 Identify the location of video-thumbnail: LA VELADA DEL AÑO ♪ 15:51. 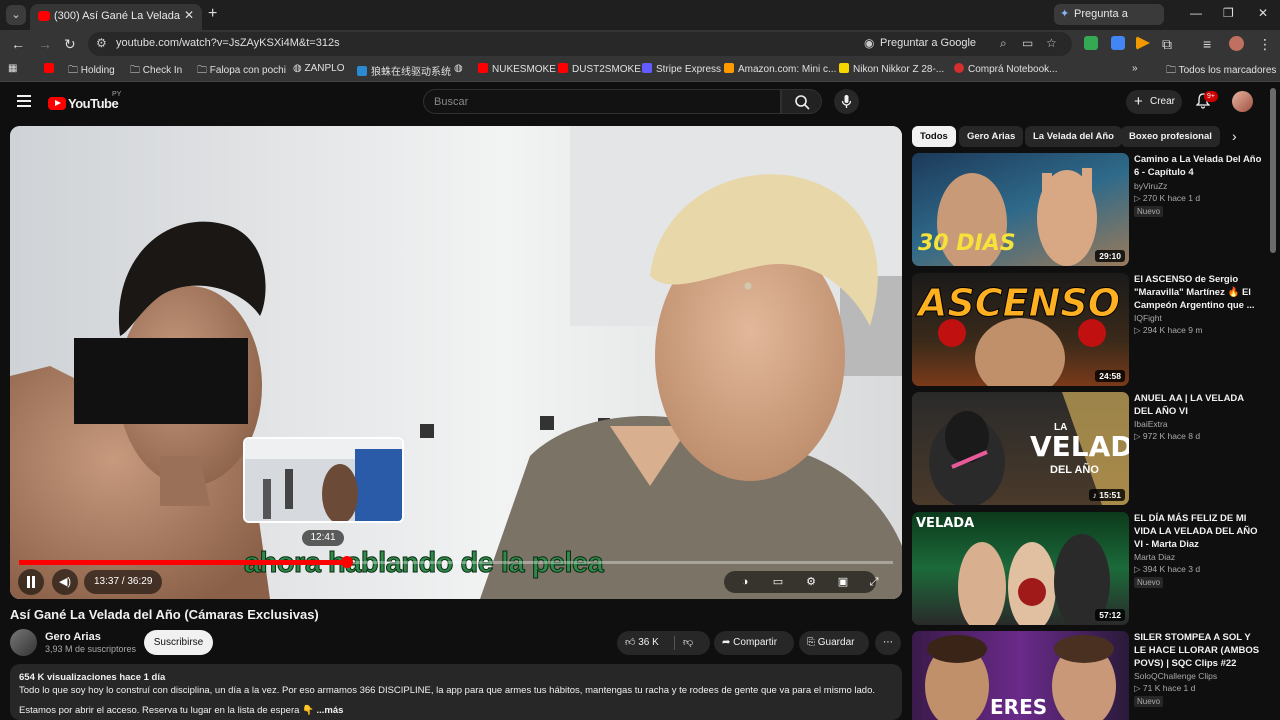
(1020, 448).